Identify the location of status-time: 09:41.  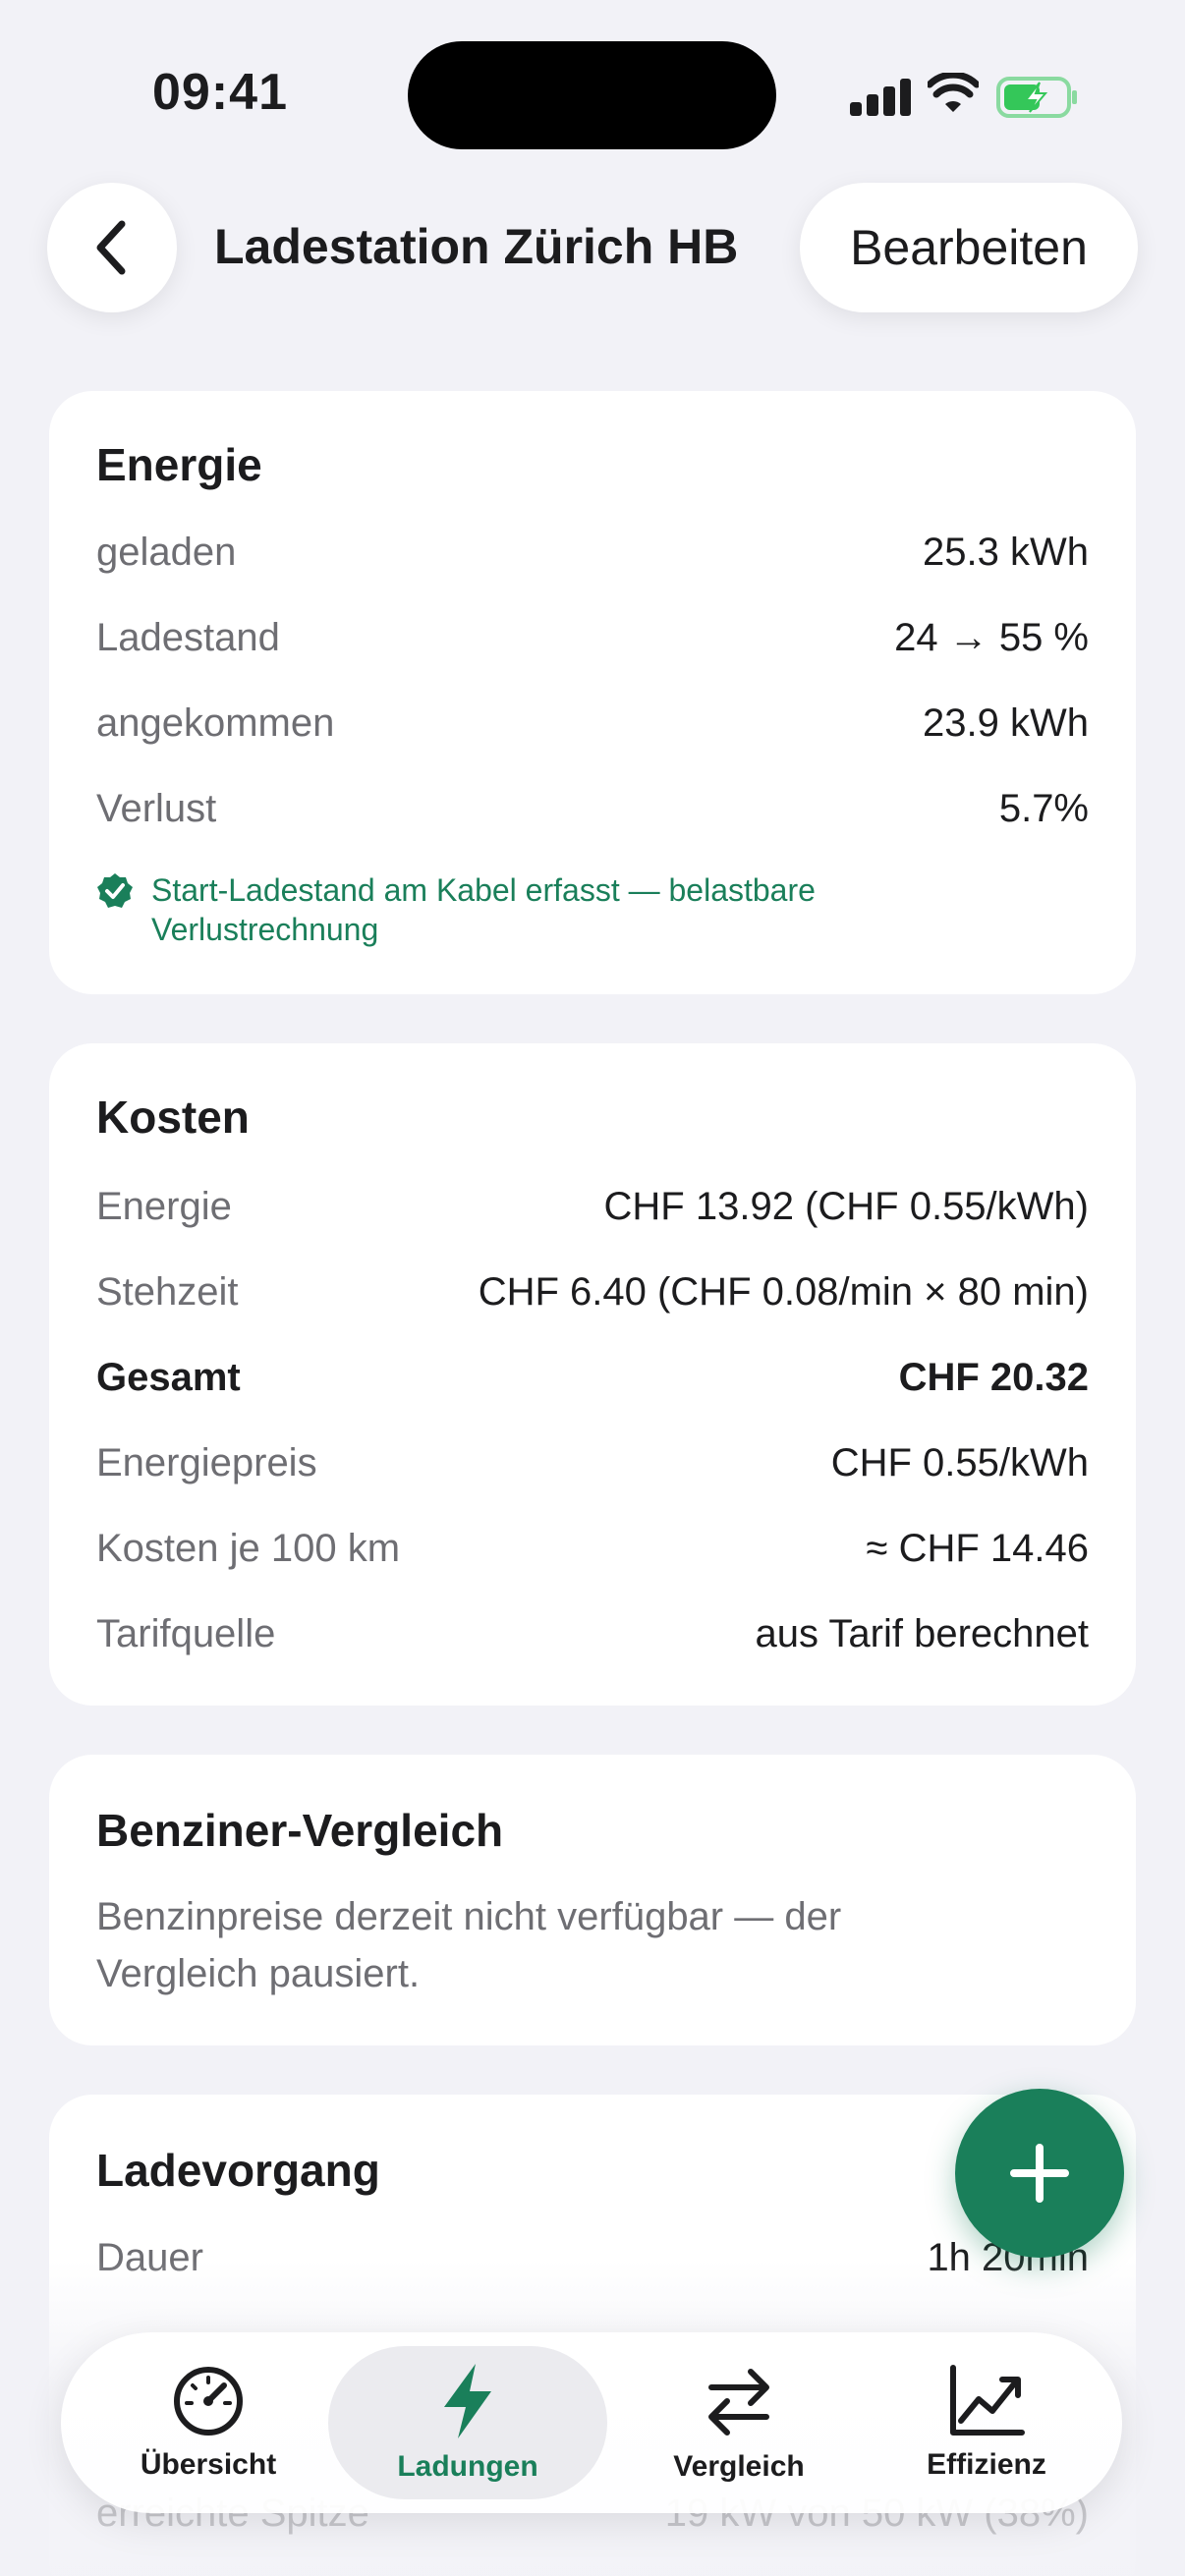
(220, 92).